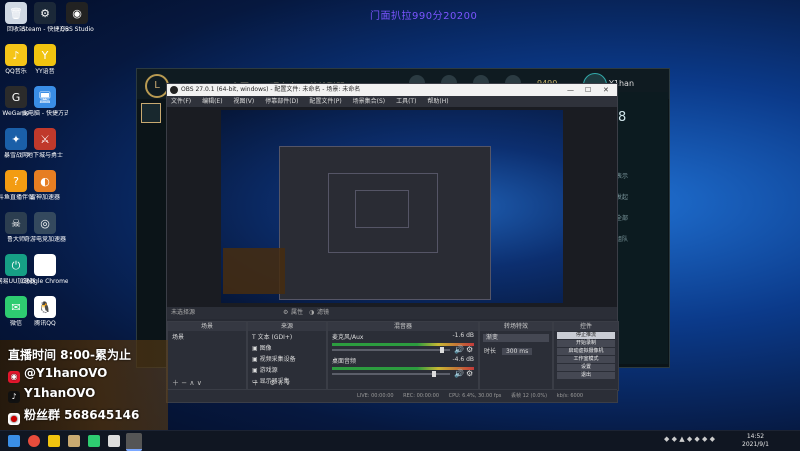  What do you see at coordinates (424, 16) in the screenshot?
I see `stream-banner-text: 门面扒拉990分20200` at bounding box center [424, 16].